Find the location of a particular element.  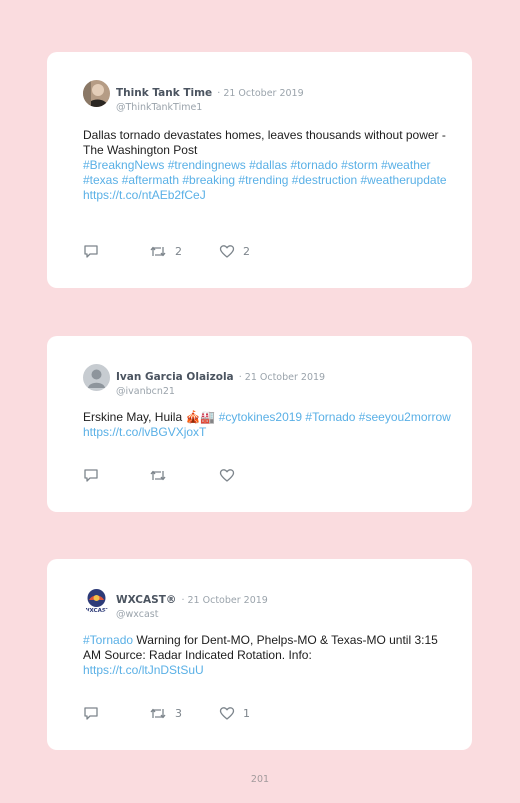

tweet-actions: 2 2 is located at coordinates (183, 252).